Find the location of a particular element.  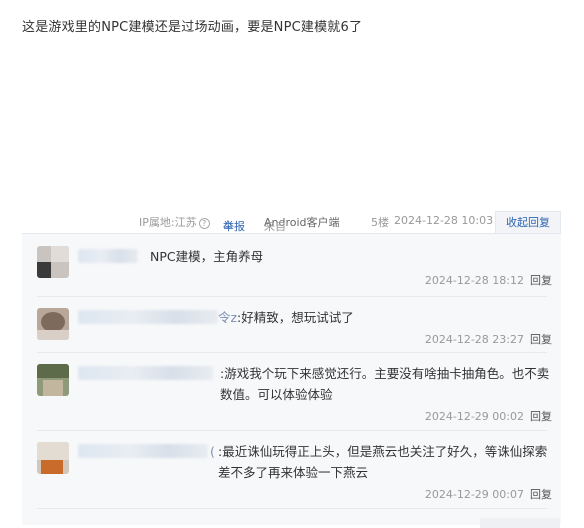

reply-meta: 2024-12-28 23:27 回复 is located at coordinates (488, 339).